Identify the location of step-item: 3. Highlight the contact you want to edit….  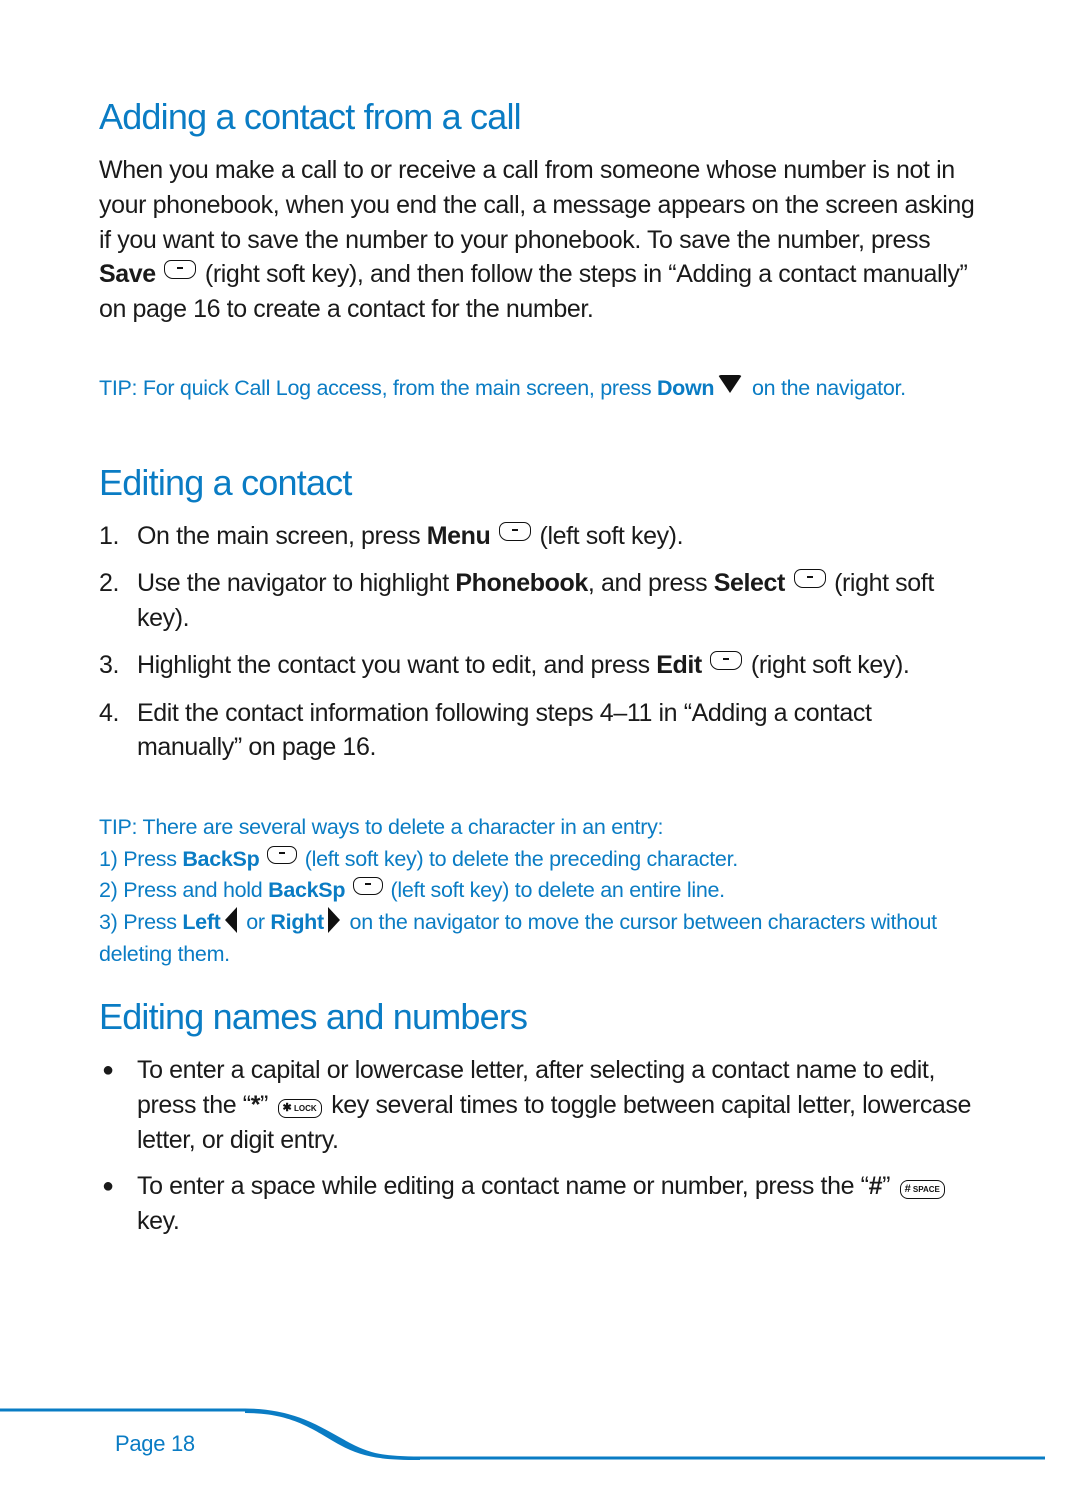
(539, 665).